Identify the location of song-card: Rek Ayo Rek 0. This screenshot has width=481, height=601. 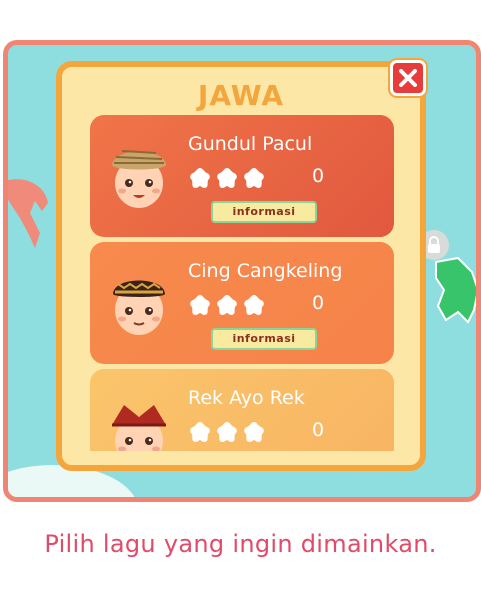
(242, 410).